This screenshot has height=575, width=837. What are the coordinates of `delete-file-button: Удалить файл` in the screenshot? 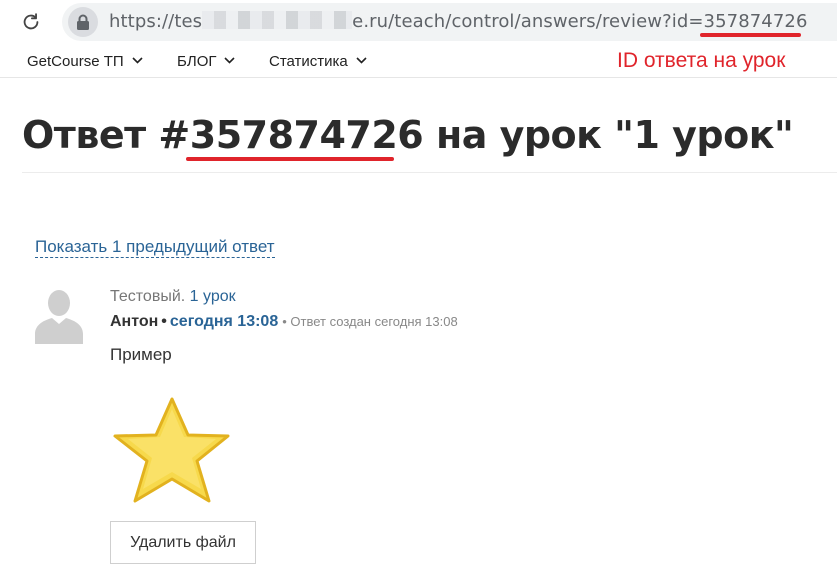 It's located at (183, 542).